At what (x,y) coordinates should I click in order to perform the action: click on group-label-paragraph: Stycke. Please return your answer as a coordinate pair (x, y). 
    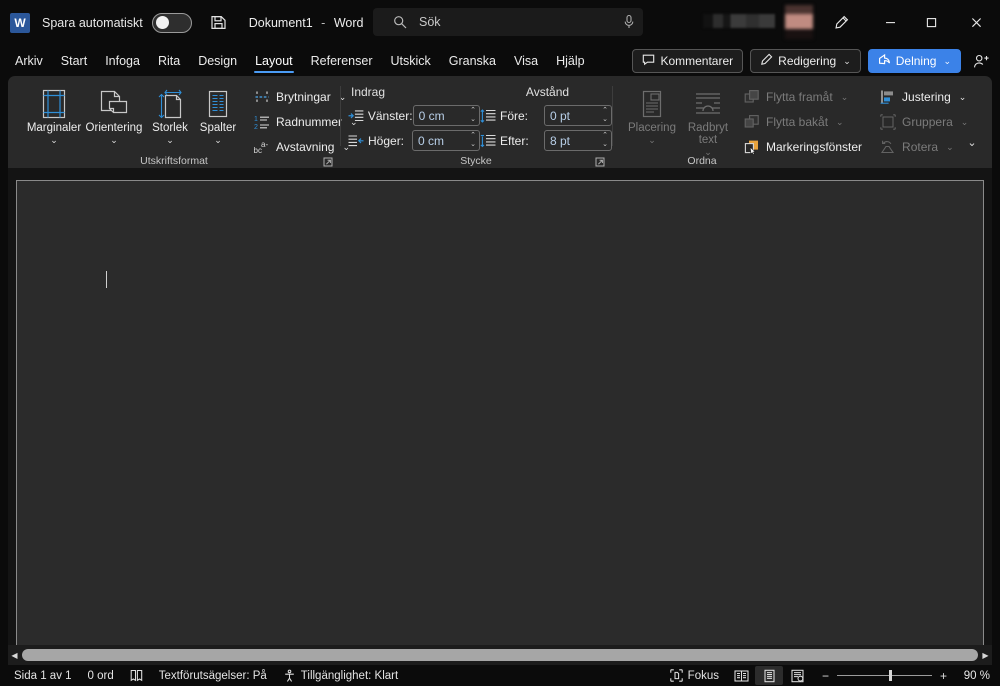
    Looking at the image, I should click on (476, 161).